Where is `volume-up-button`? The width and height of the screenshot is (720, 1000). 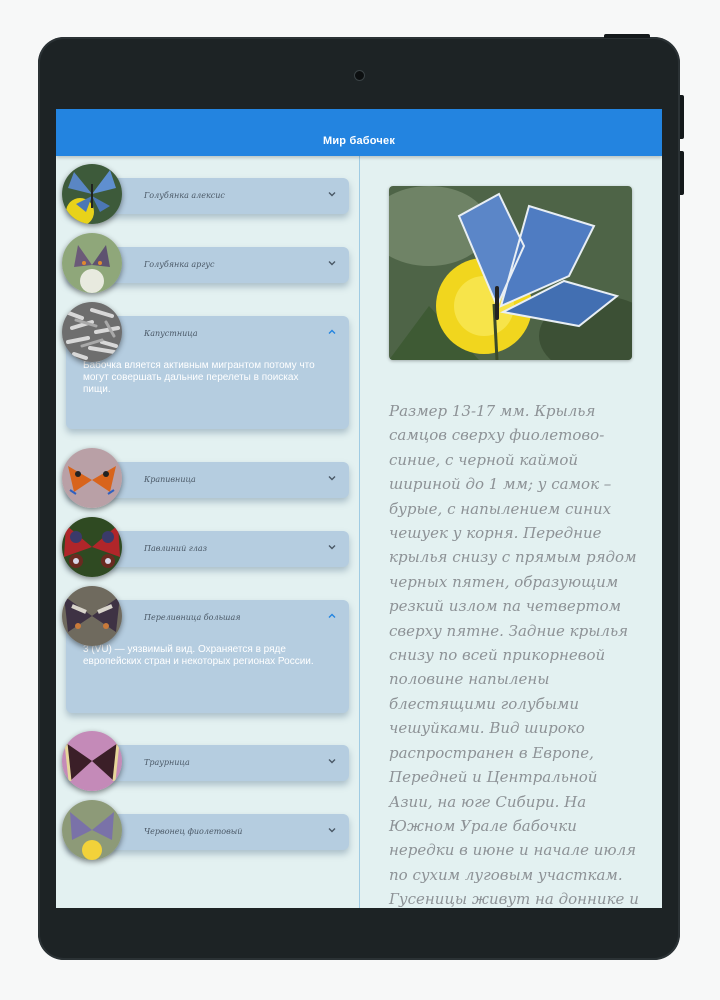 volume-up-button is located at coordinates (682, 117).